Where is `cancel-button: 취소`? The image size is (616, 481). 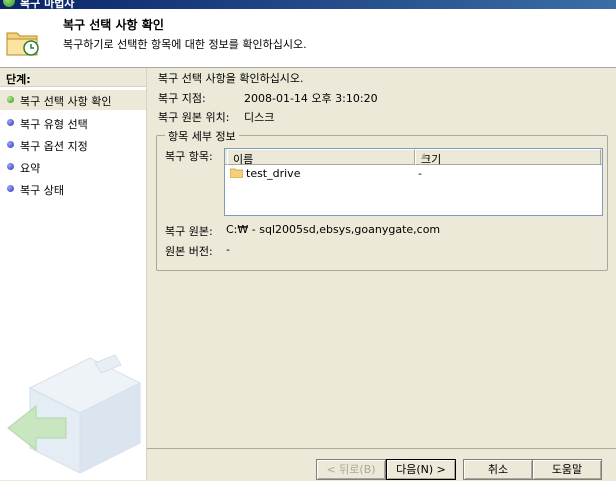 cancel-button: 취소 is located at coordinates (498, 469).